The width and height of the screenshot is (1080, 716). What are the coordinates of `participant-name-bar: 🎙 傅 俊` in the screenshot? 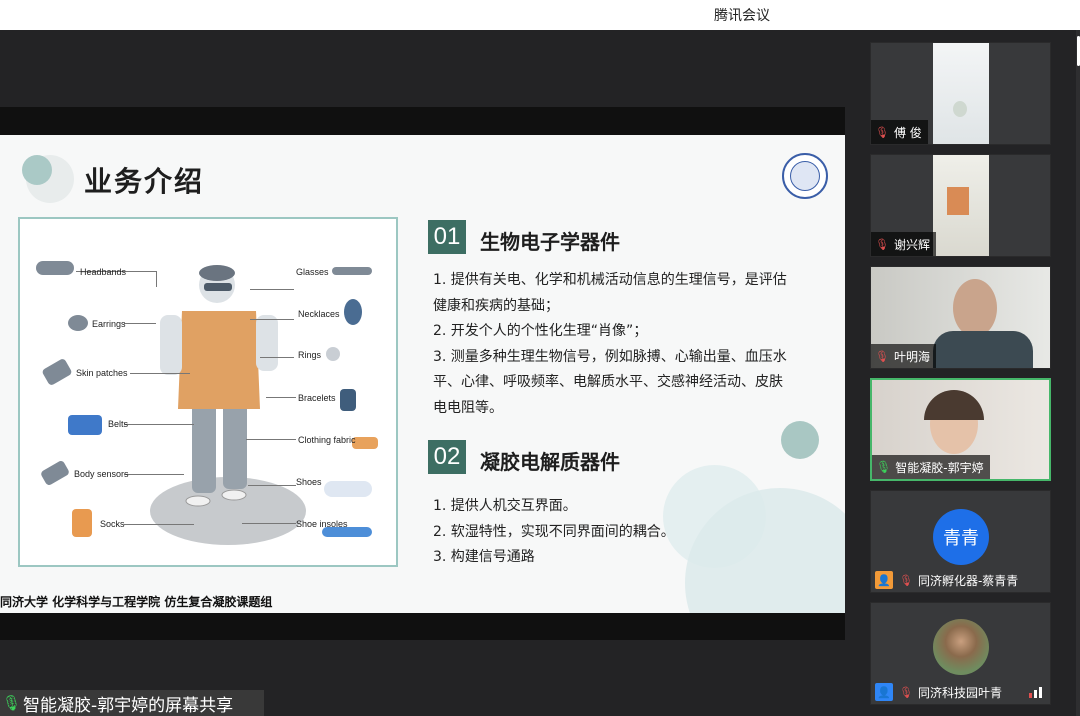 It's located at (899, 132).